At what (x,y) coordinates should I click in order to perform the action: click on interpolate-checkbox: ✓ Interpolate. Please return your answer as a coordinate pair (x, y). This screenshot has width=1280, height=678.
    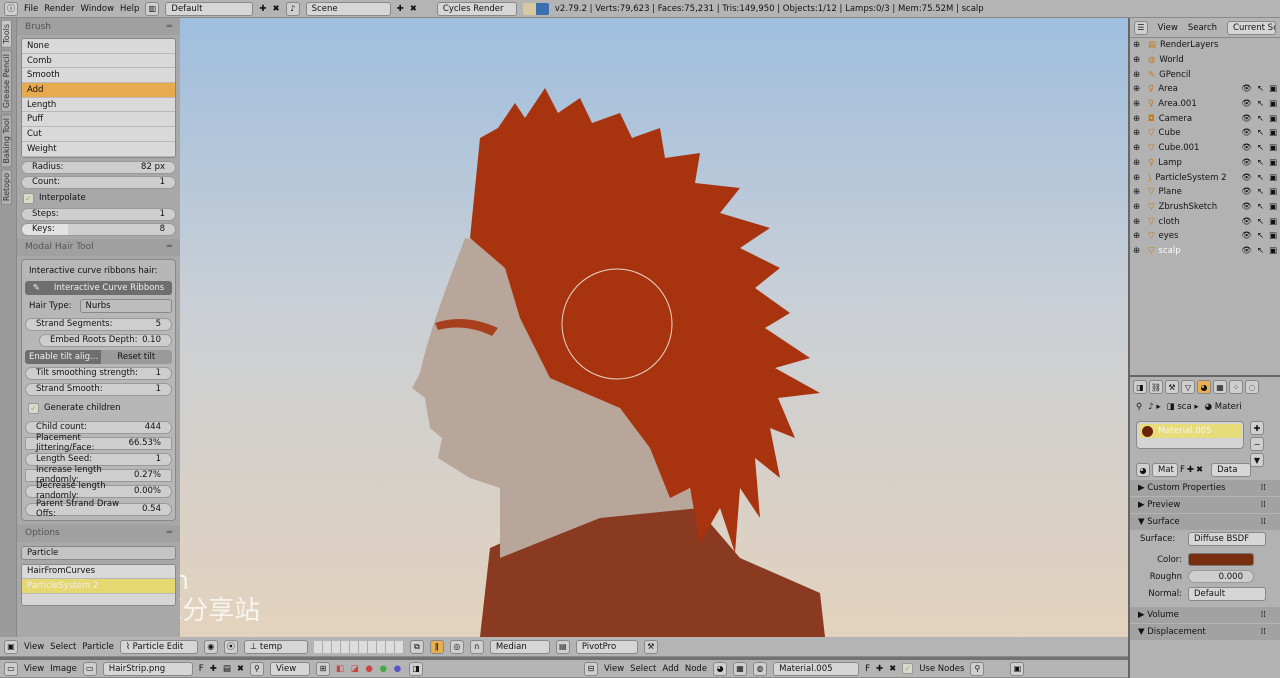
    Looking at the image, I should click on (98, 198).